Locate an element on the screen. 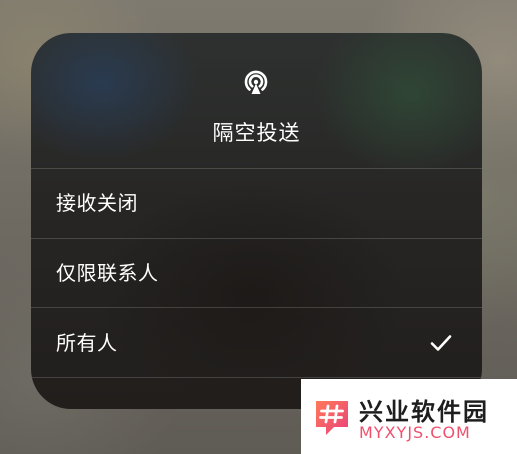 The height and width of the screenshot is (454, 517). watermark: 兴业软件园 MYXYJS.COM is located at coordinates (409, 416).